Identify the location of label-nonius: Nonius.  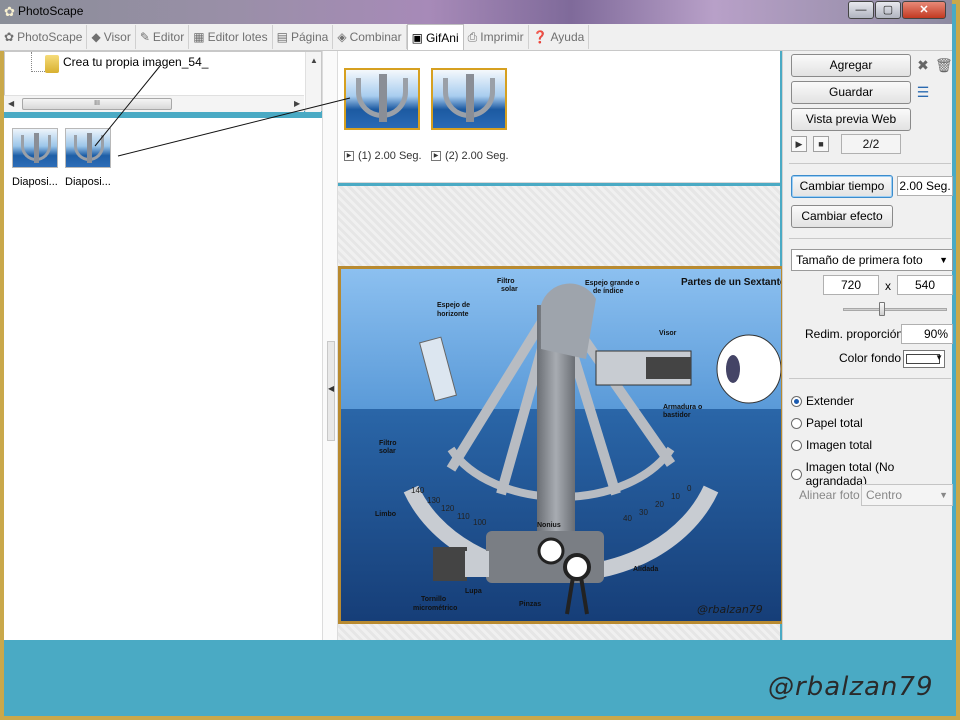
(549, 525).